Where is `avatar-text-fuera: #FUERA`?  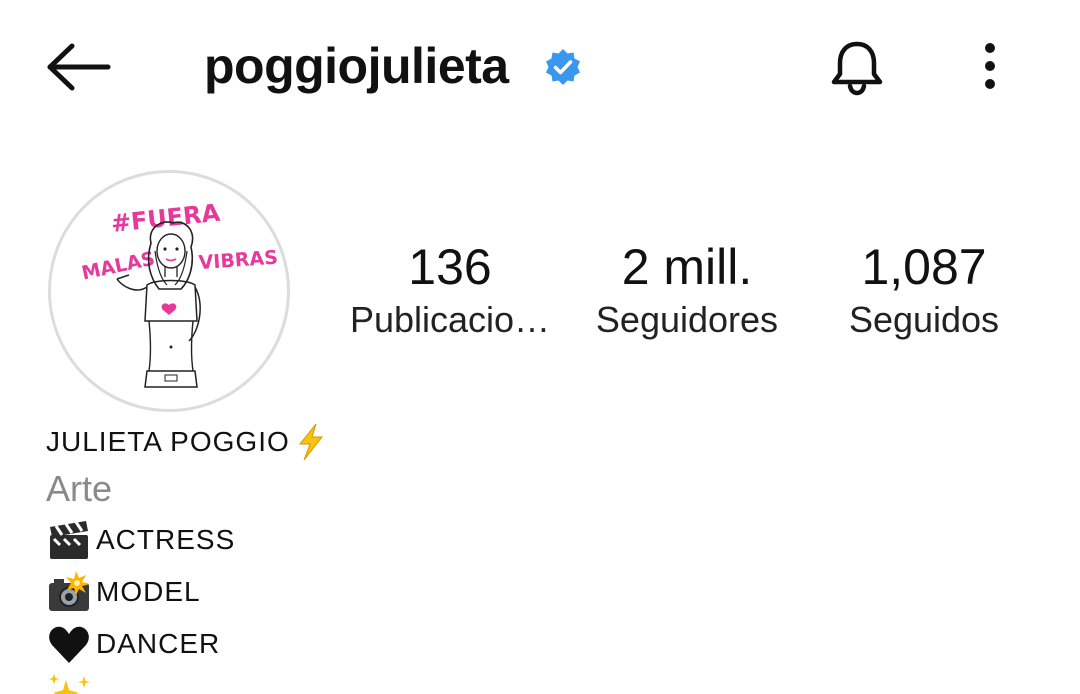
avatar-text-fuera: #FUERA is located at coordinates (166, 218).